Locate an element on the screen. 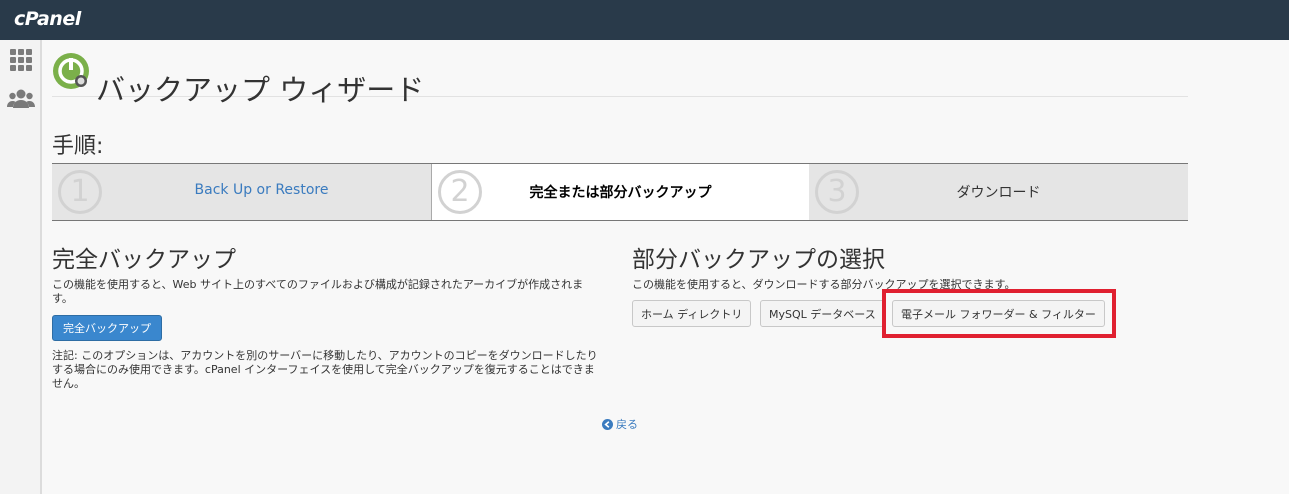  step-label-3: ダウンロード is located at coordinates (998, 193).